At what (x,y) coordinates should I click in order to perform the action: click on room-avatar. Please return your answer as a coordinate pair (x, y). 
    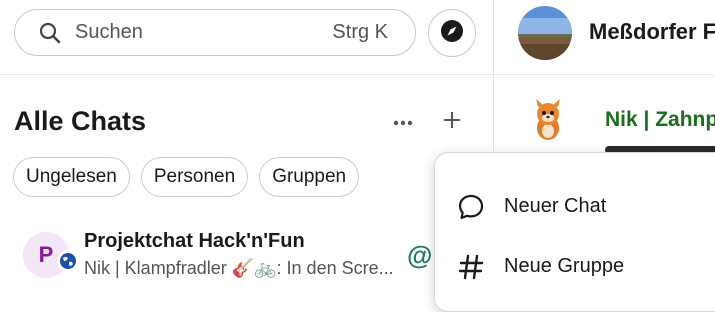
    Looking at the image, I should click on (545, 33).